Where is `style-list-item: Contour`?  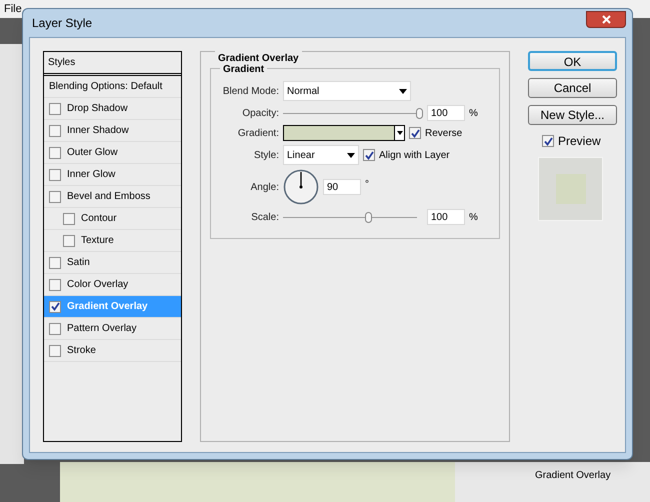
style-list-item: Contour is located at coordinates (112, 219).